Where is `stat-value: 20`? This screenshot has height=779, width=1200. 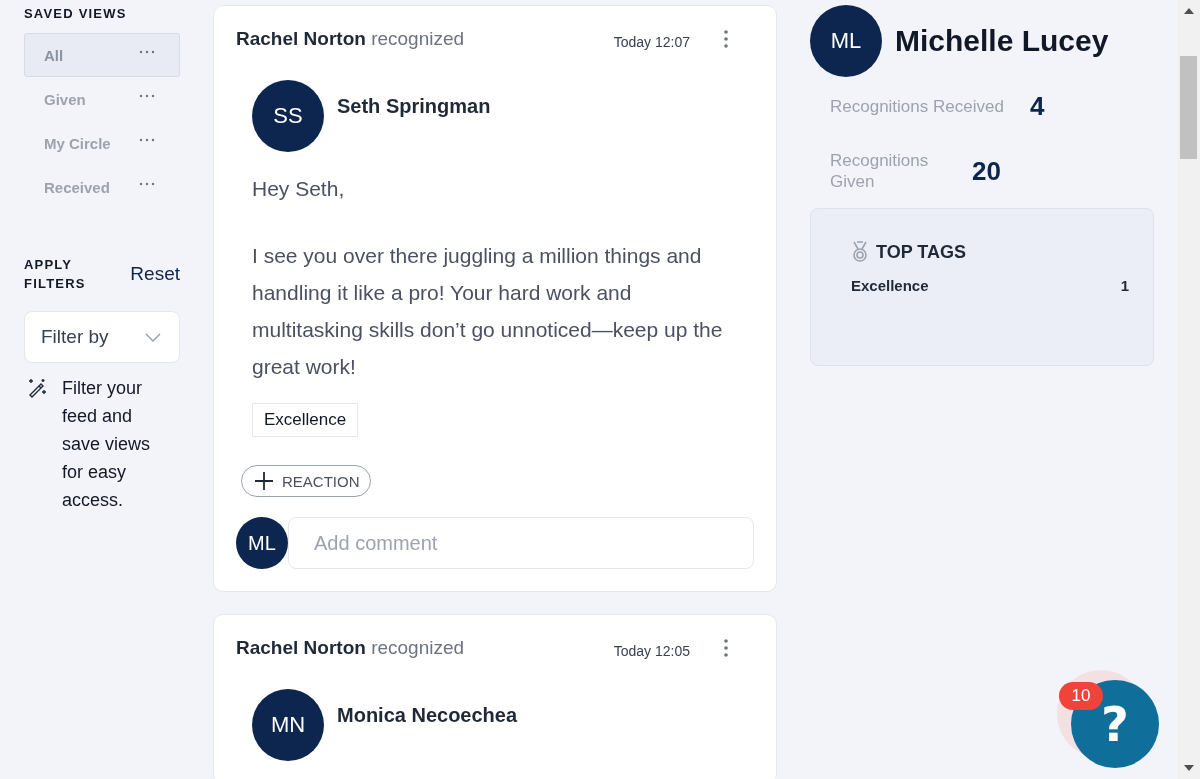
stat-value: 20 is located at coordinates (986, 171).